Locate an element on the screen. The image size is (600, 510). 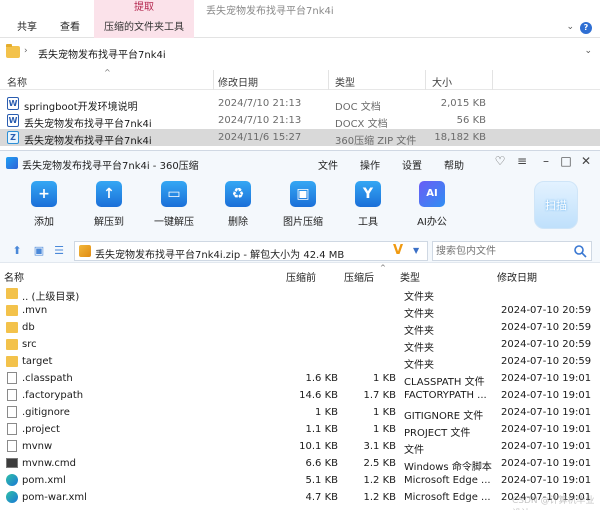
image-compress-button: ▣ 图片压缩 is located at coordinates (303, 204).